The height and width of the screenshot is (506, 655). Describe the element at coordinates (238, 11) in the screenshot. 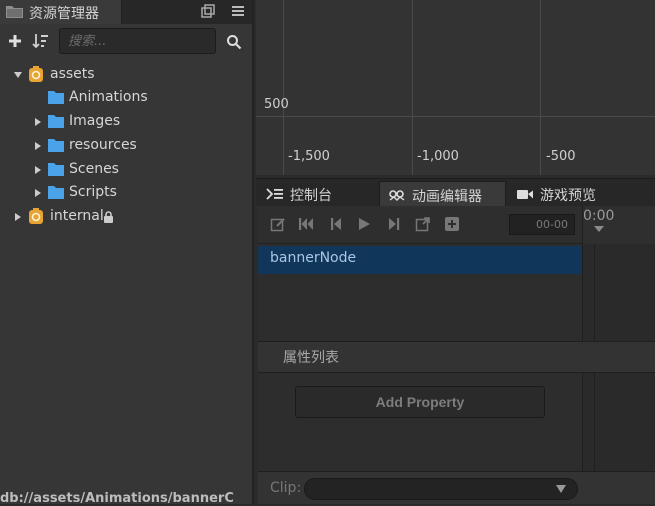

I see `menu-icon` at that location.